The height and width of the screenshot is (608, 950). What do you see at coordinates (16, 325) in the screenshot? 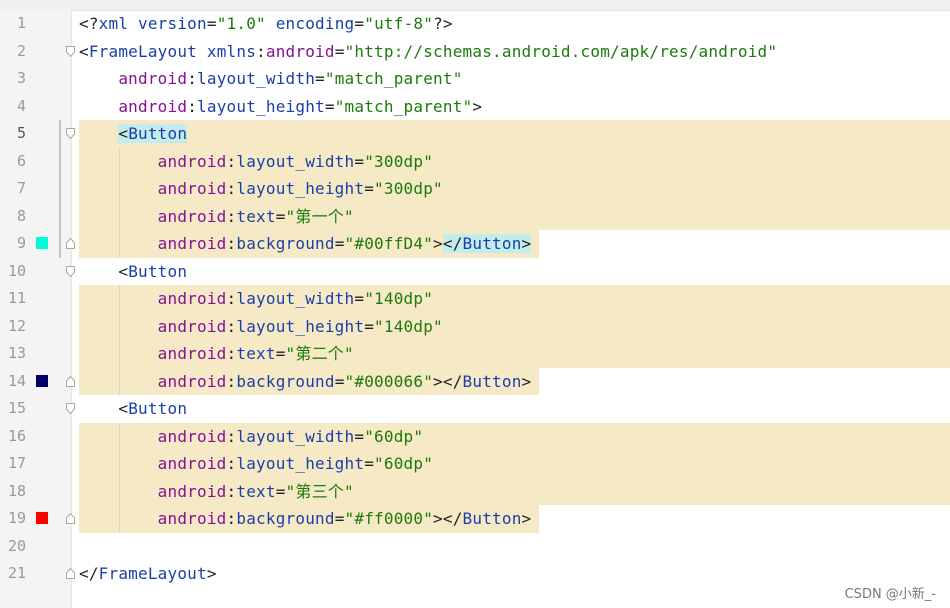
I see `line-number: 12` at bounding box center [16, 325].